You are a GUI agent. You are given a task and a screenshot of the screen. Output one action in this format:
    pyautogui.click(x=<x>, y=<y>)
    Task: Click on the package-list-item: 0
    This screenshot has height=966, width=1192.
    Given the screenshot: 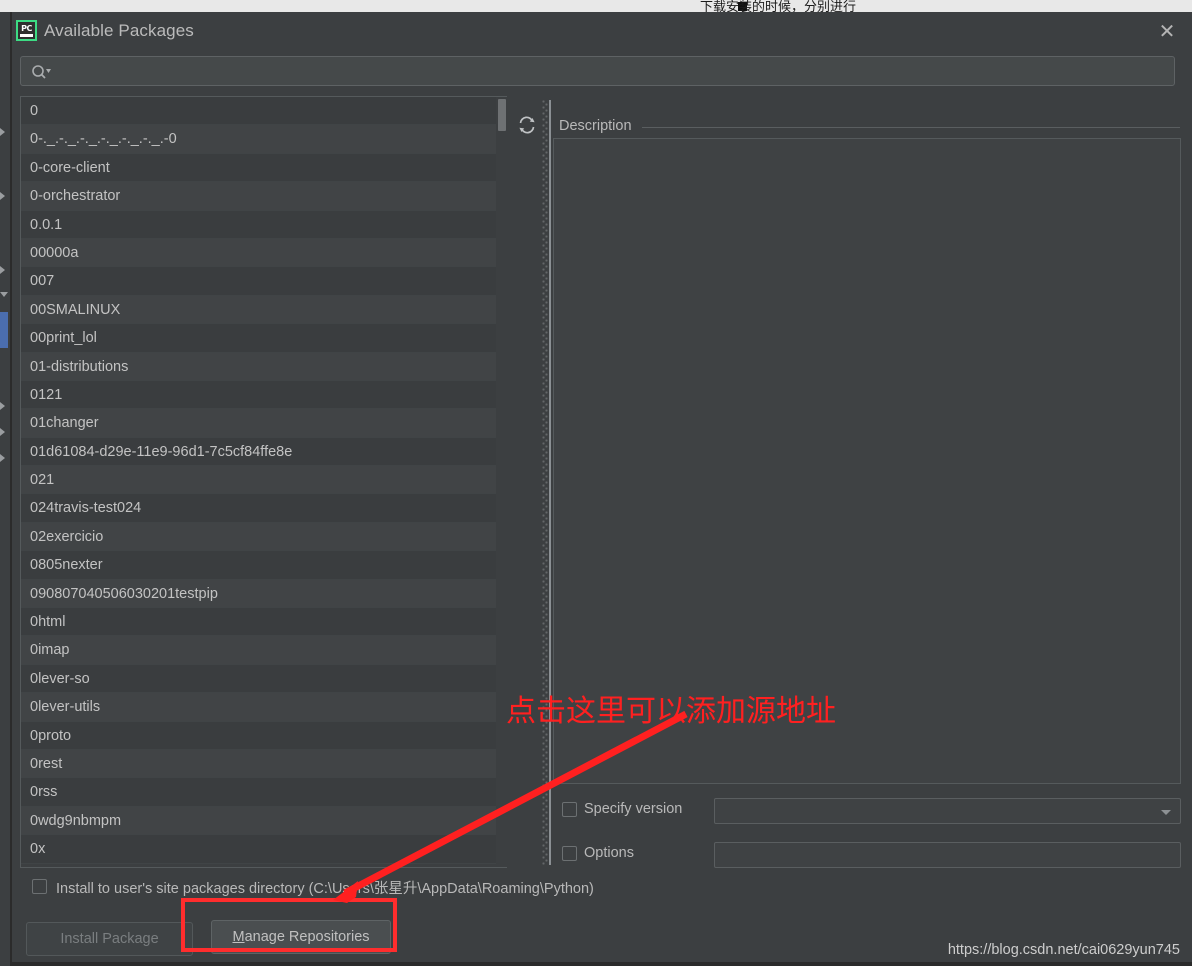 What is the action you would take?
    pyautogui.click(x=263, y=111)
    